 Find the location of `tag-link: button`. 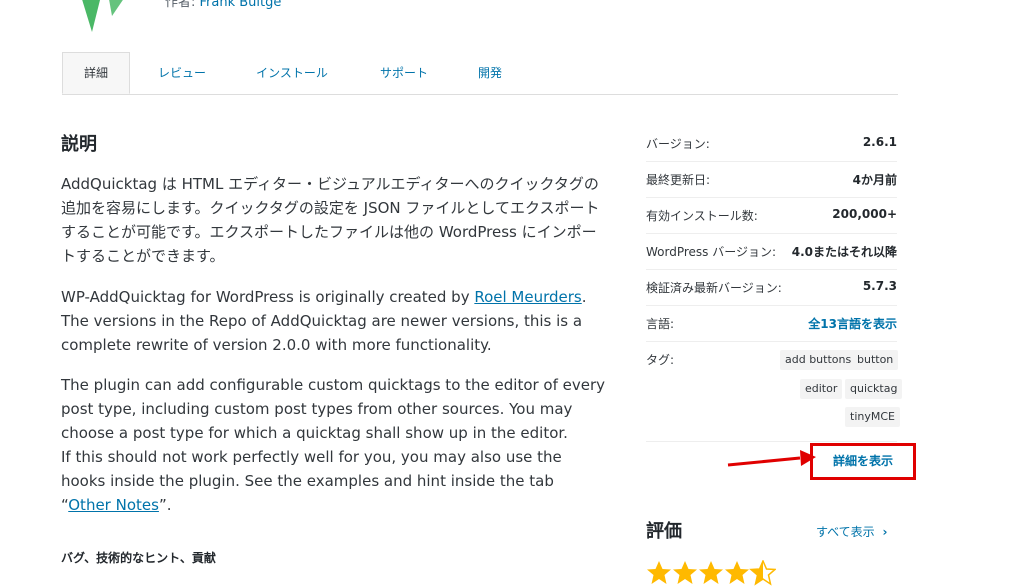

tag-link: button is located at coordinates (875, 360).